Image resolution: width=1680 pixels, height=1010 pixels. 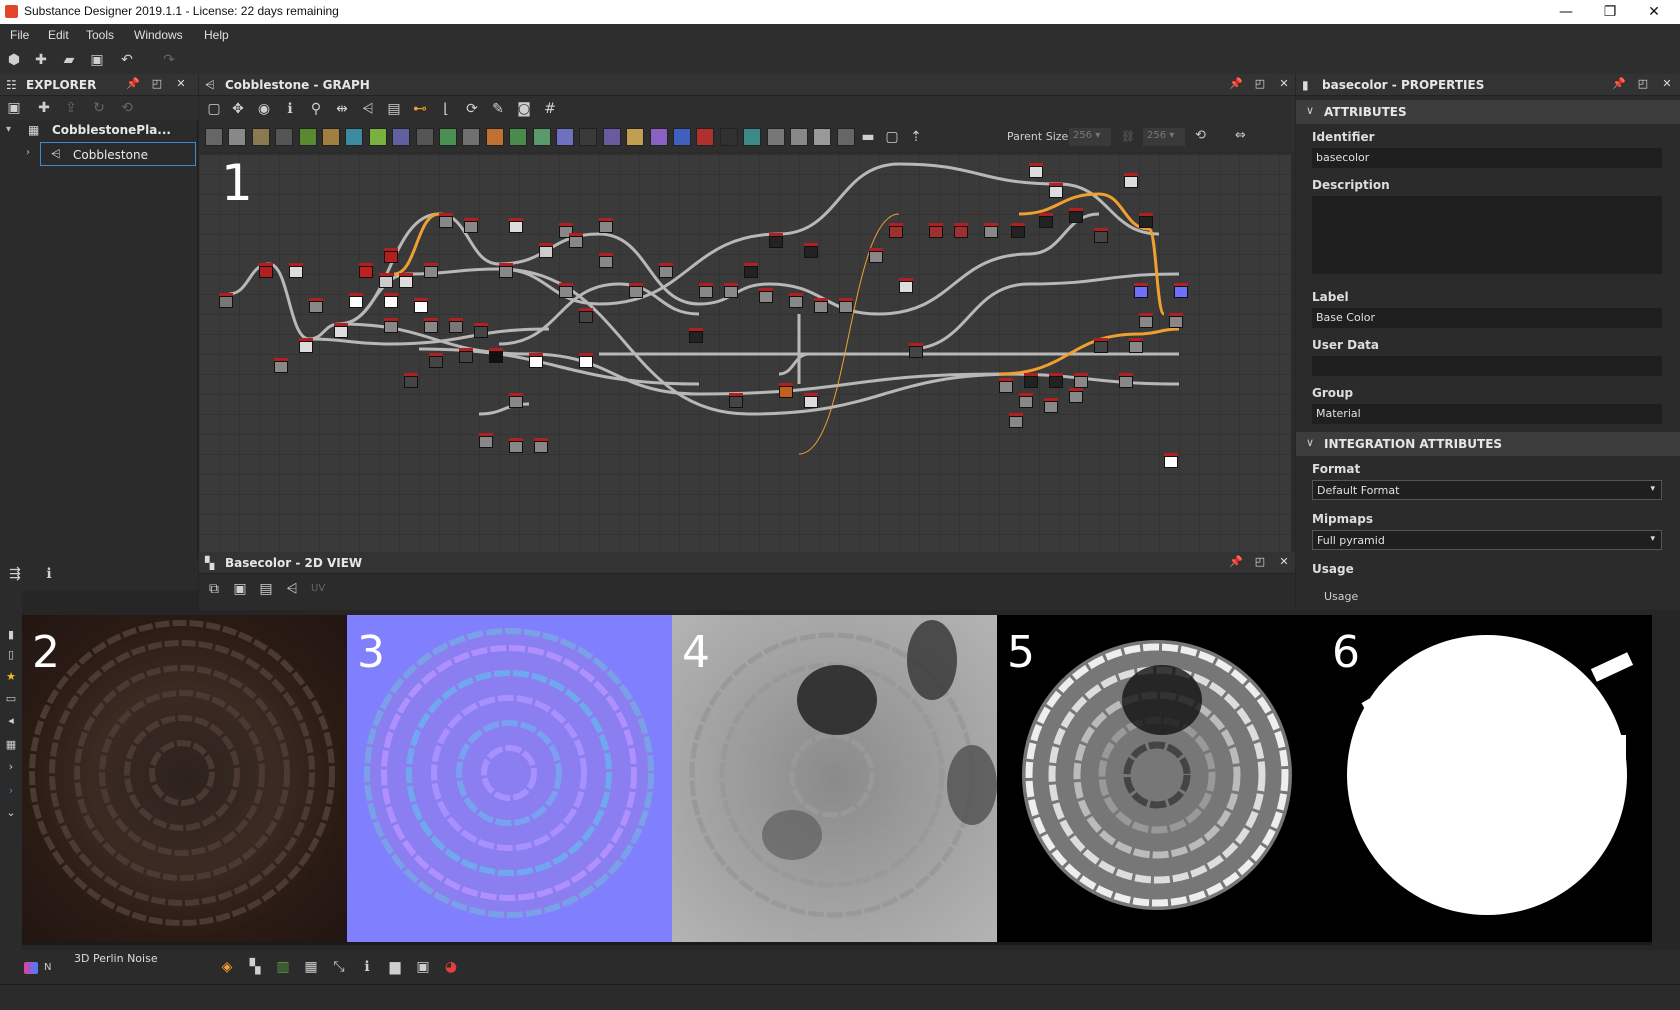 What do you see at coordinates (1487, 490) in the screenshot?
I see `format-select: Default Format ▾` at bounding box center [1487, 490].